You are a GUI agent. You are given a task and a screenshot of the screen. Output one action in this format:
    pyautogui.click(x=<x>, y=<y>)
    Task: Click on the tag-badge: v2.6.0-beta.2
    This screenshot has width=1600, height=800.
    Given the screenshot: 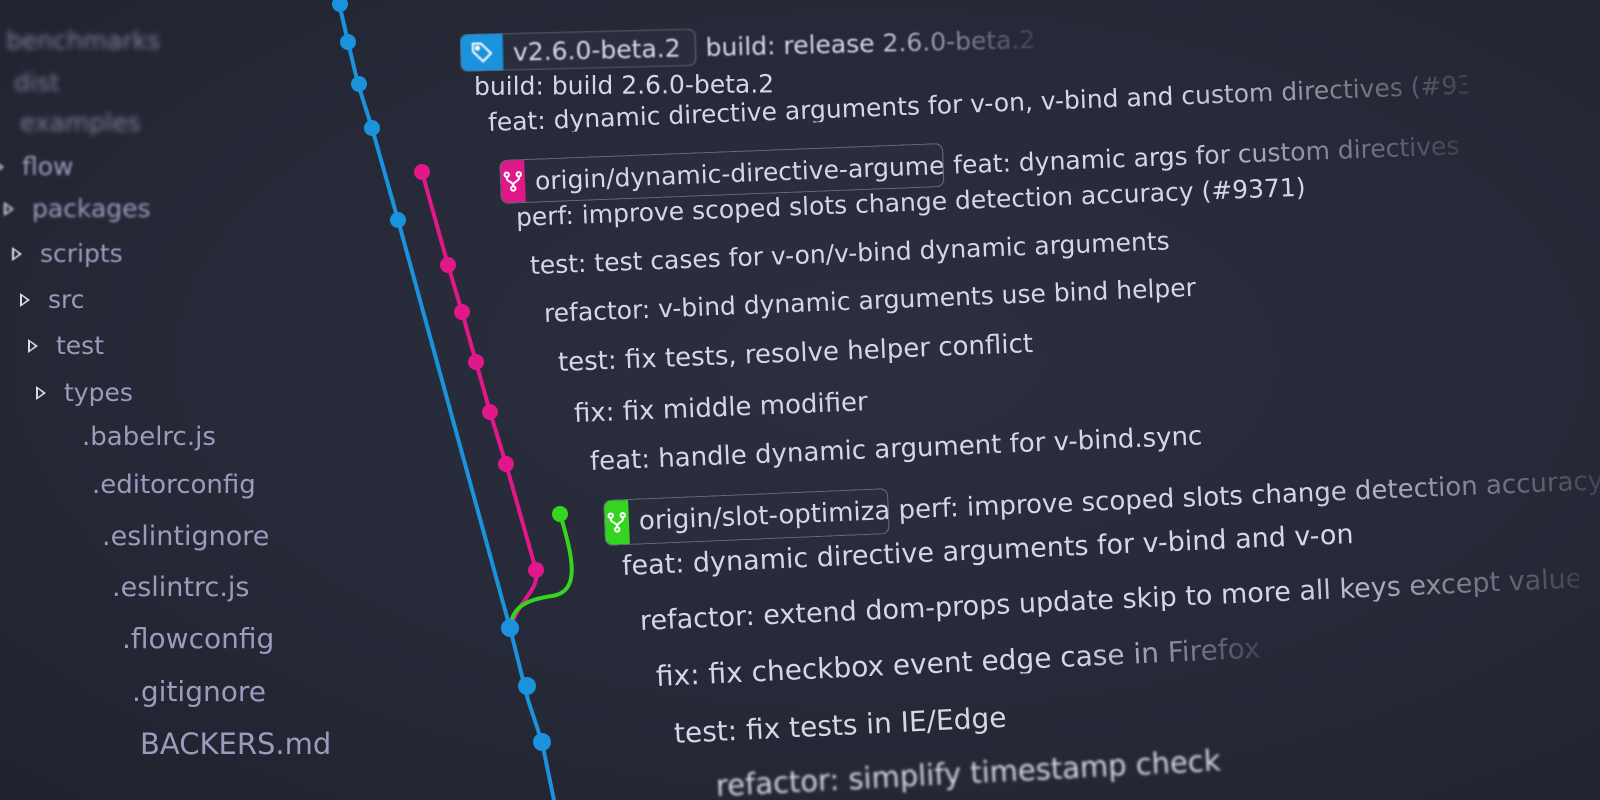 What is the action you would take?
    pyautogui.click(x=578, y=50)
    